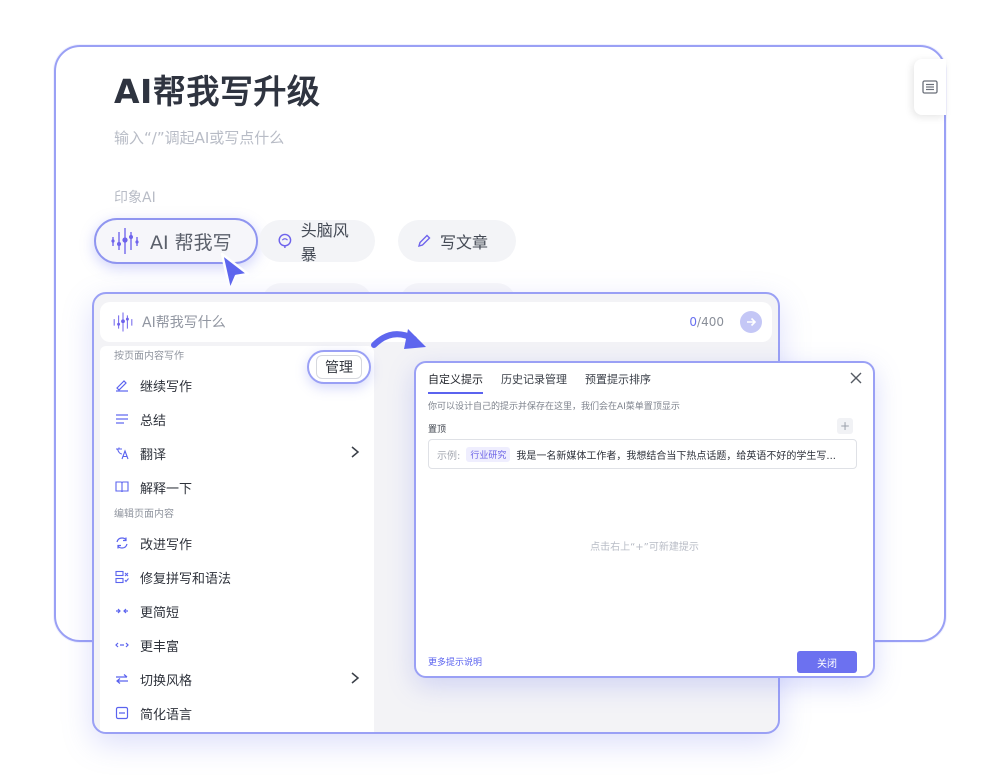 This screenshot has width=1000, height=775. I want to click on tab-custom-prompts: 自定义提示, so click(455, 382).